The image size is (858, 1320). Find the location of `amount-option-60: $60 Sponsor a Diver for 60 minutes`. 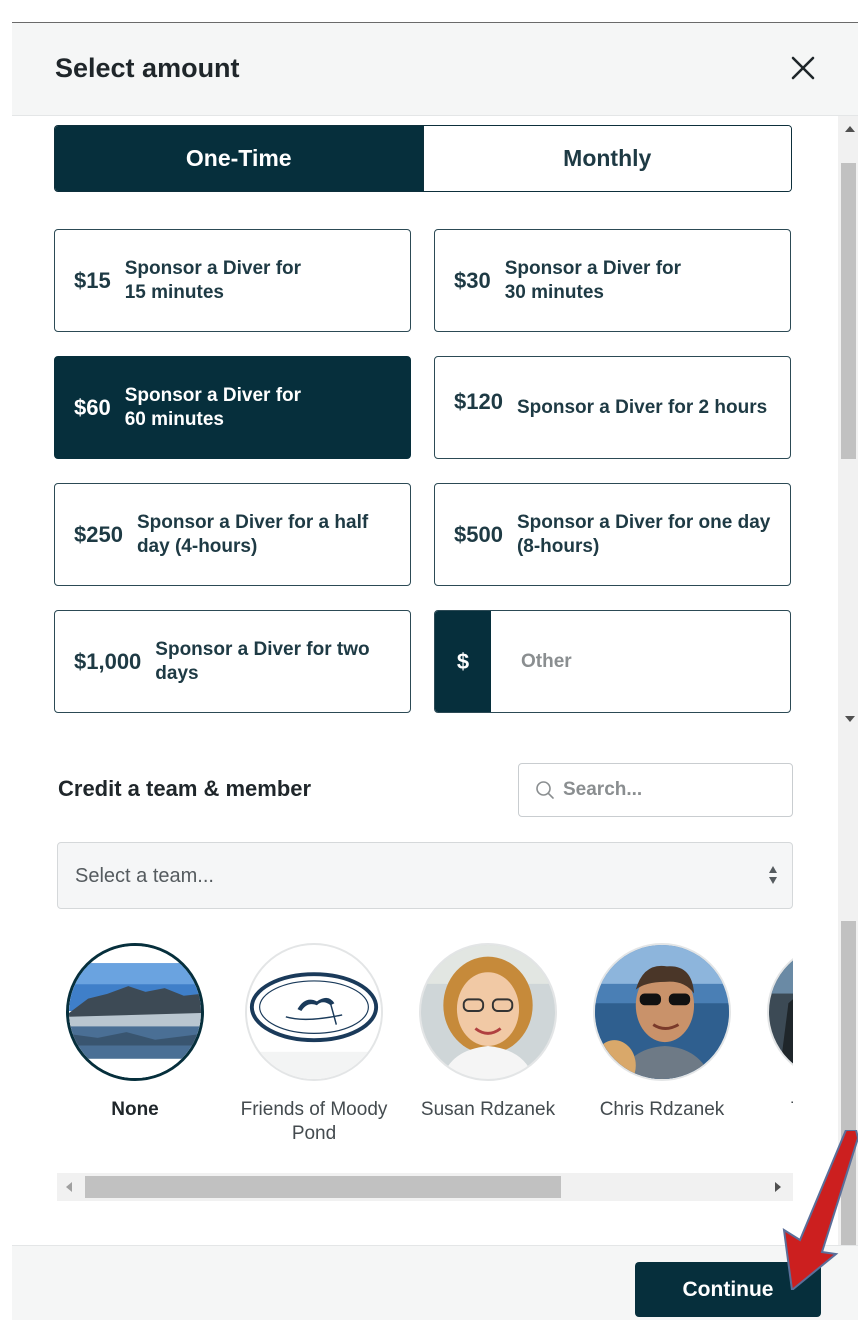

amount-option-60: $60 Sponsor a Diver for 60 minutes is located at coordinates (232, 407).